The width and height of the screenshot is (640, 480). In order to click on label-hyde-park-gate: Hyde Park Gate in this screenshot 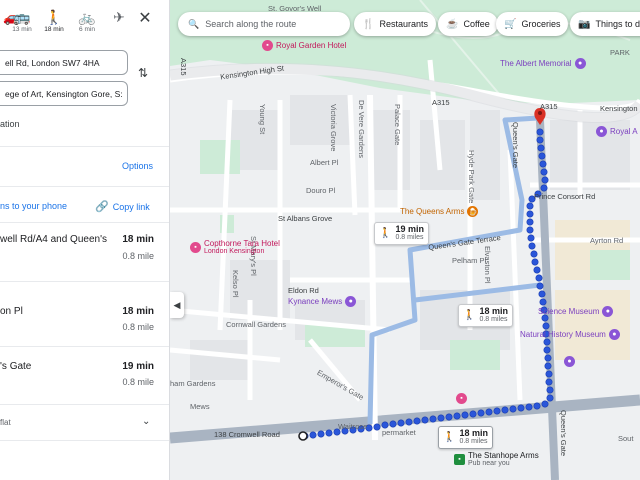, I will do `click(471, 177)`.